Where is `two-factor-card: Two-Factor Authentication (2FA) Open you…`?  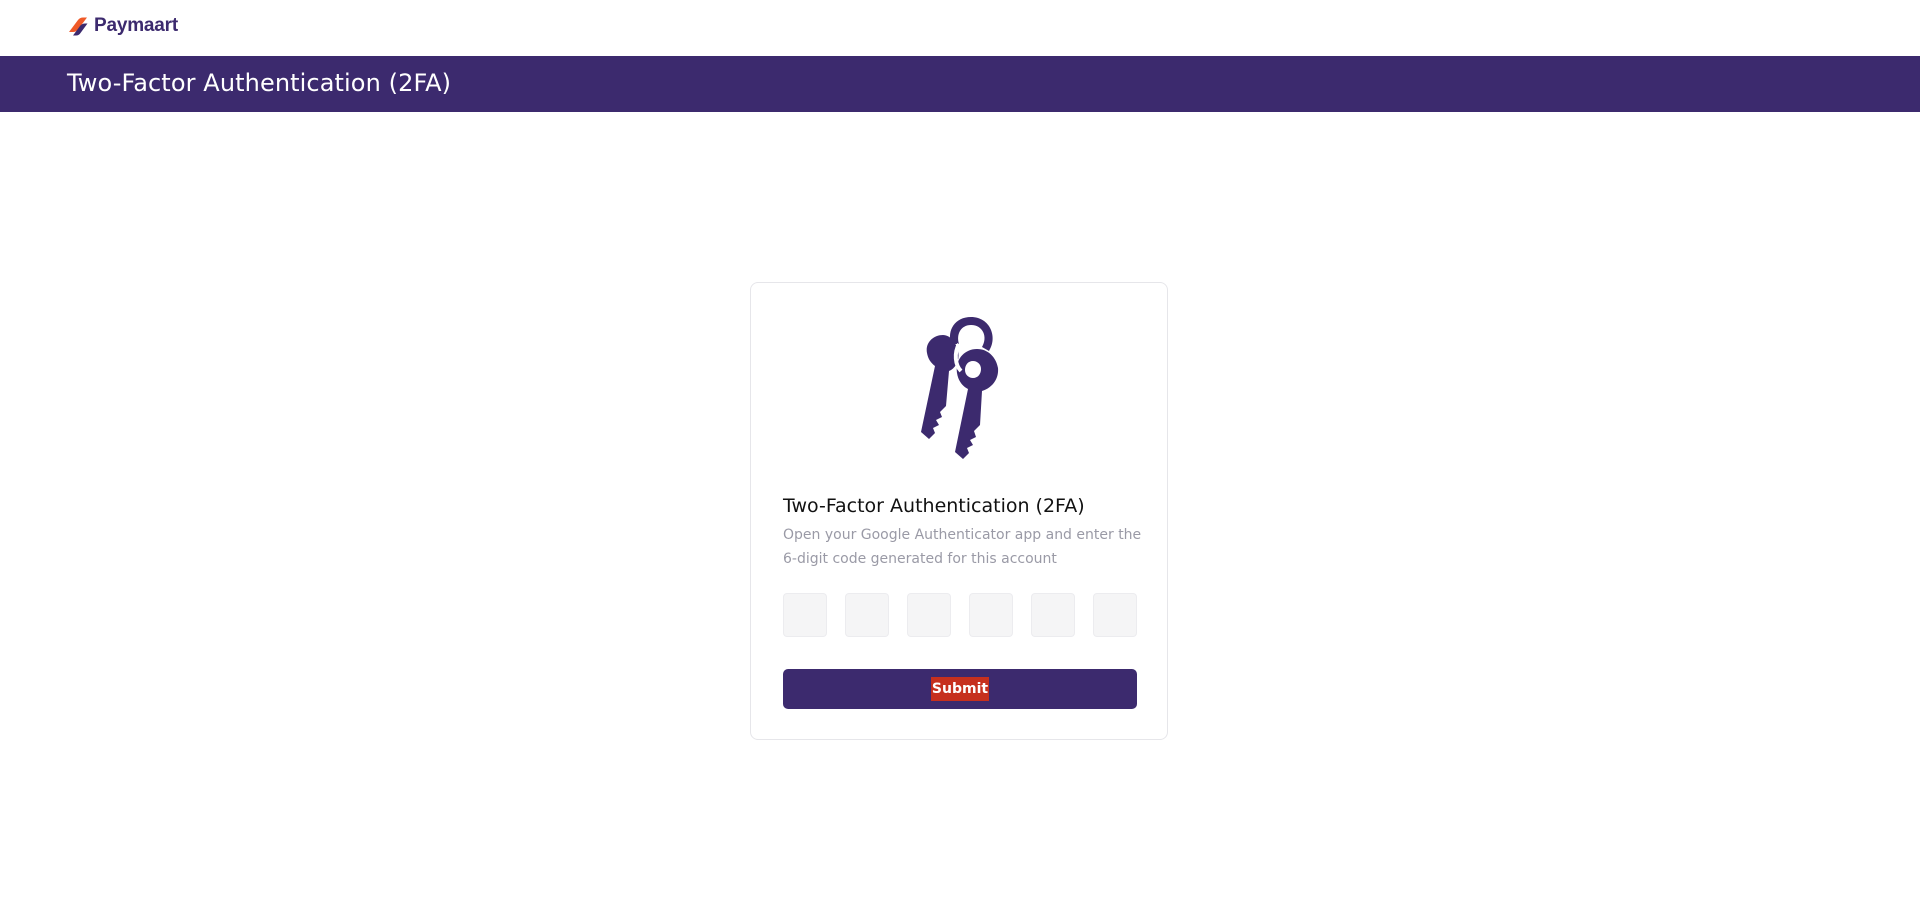
two-factor-card: Two-Factor Authentication (2FA) Open you… is located at coordinates (959, 511).